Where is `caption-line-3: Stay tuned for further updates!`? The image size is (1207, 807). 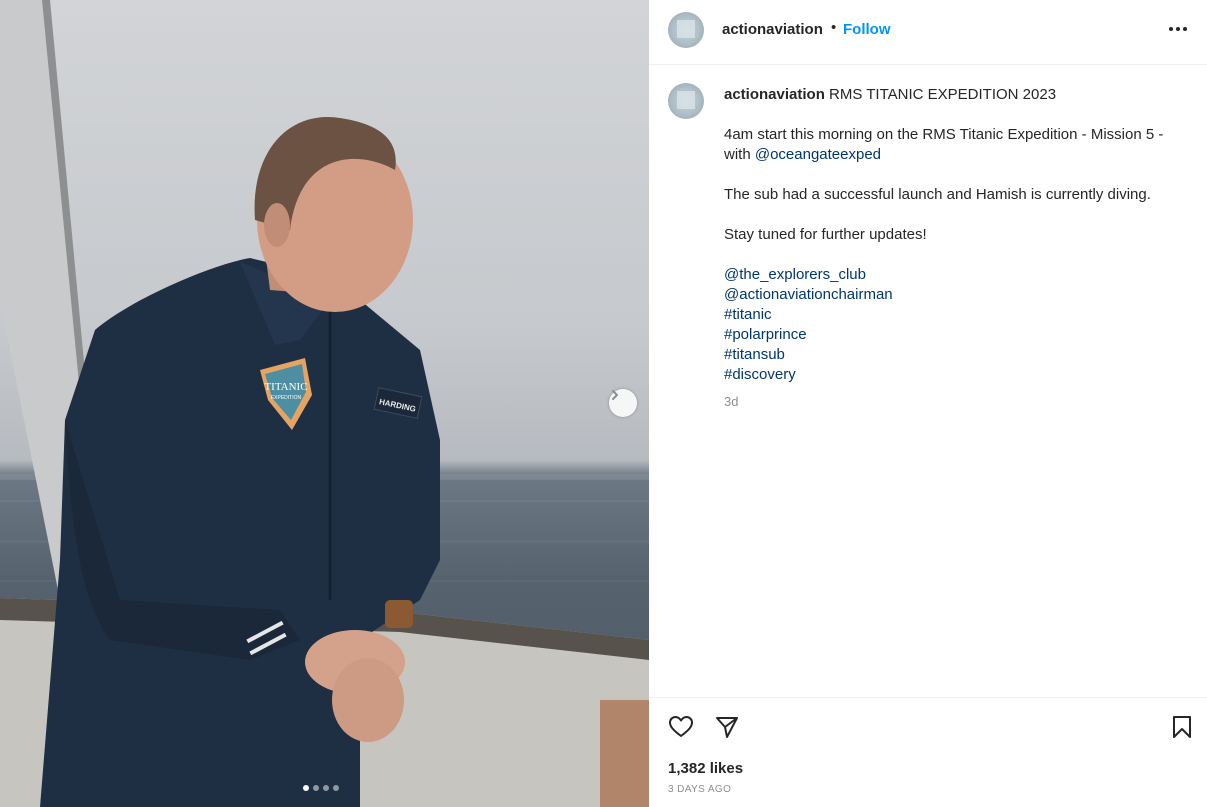 caption-line-3: Stay tuned for further updates! is located at coordinates (825, 234).